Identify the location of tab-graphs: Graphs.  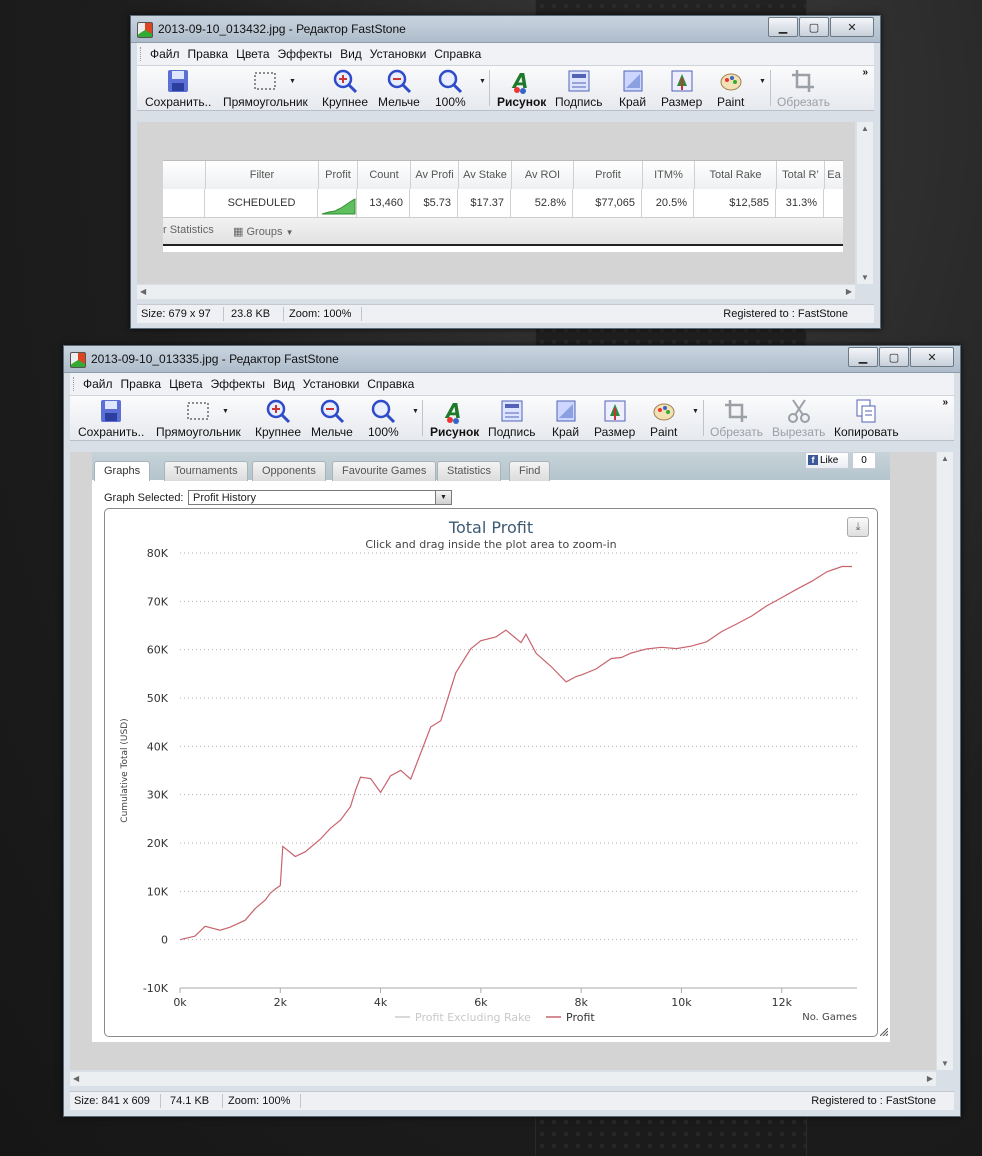
(122, 471).